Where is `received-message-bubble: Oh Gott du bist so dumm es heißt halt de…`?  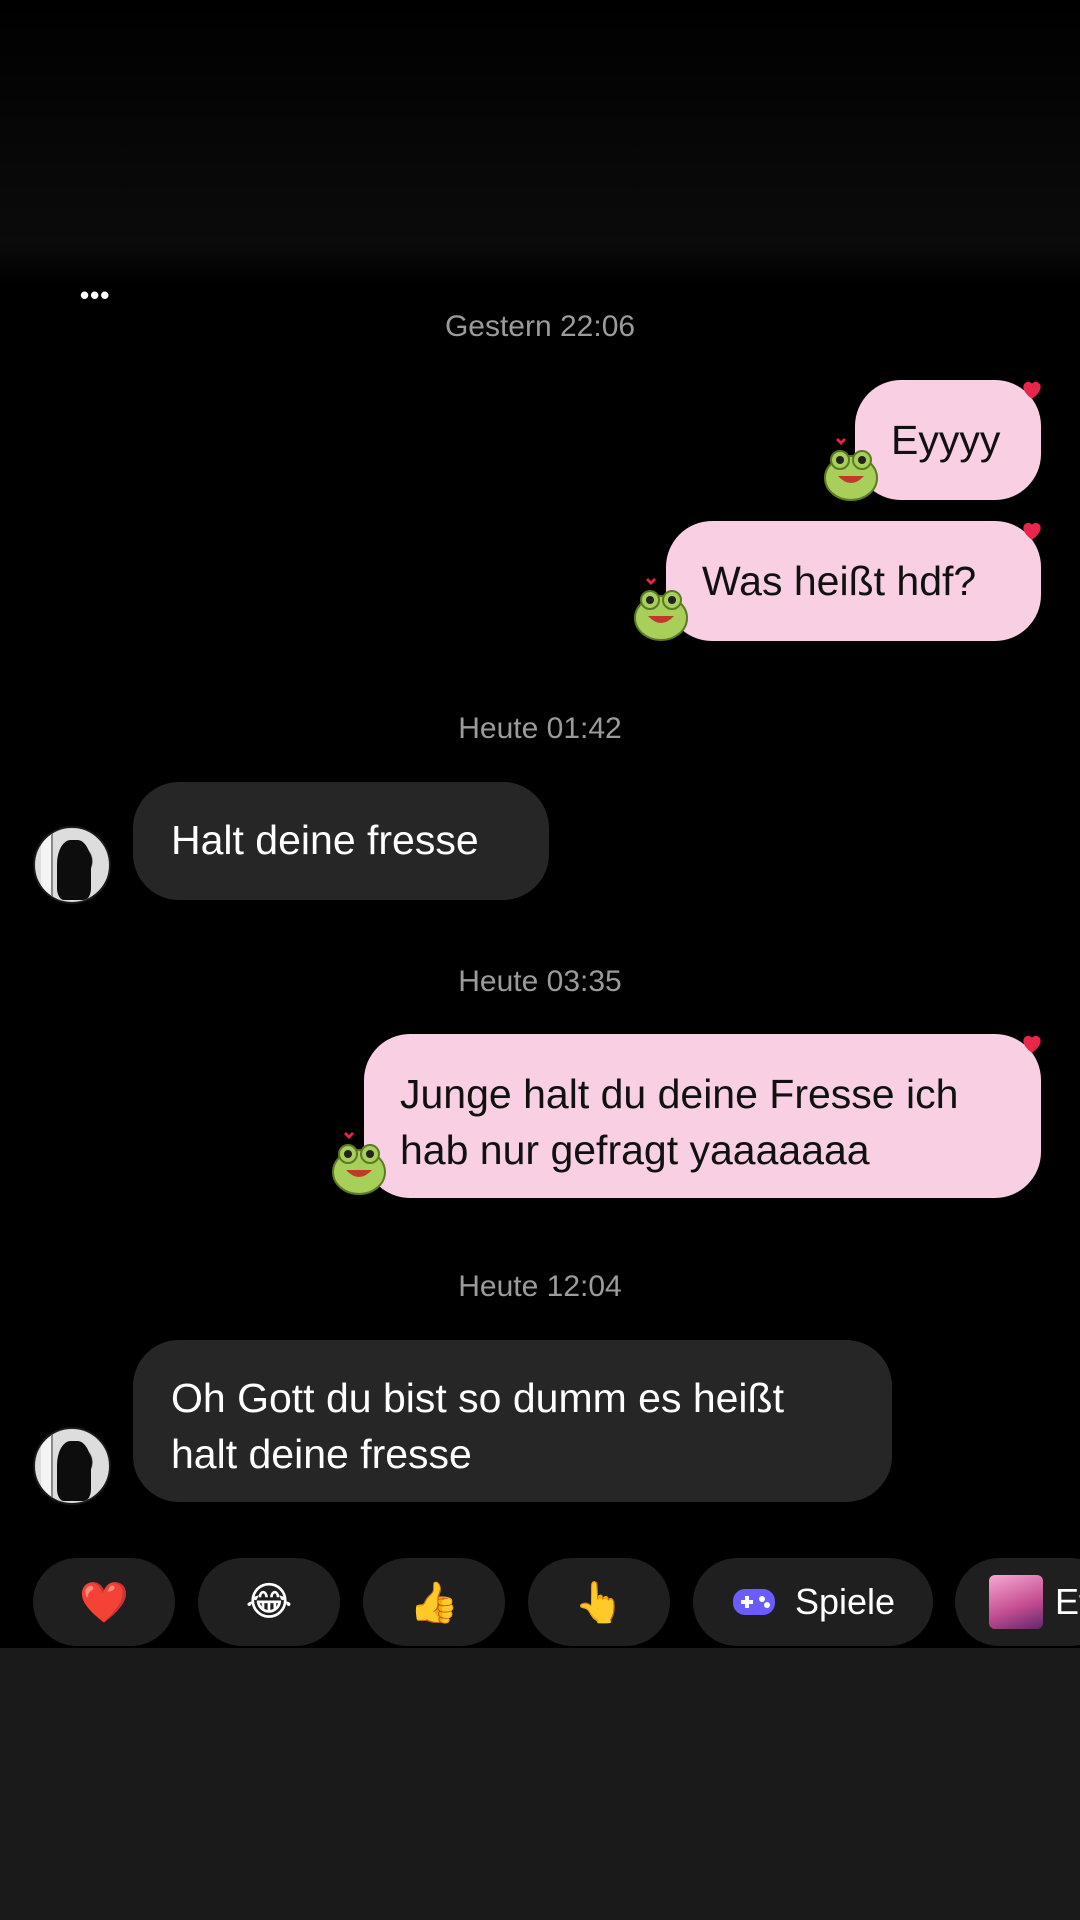
received-message-bubble: Oh Gott du bist so dumm es heißt halt de… is located at coordinates (512, 1421).